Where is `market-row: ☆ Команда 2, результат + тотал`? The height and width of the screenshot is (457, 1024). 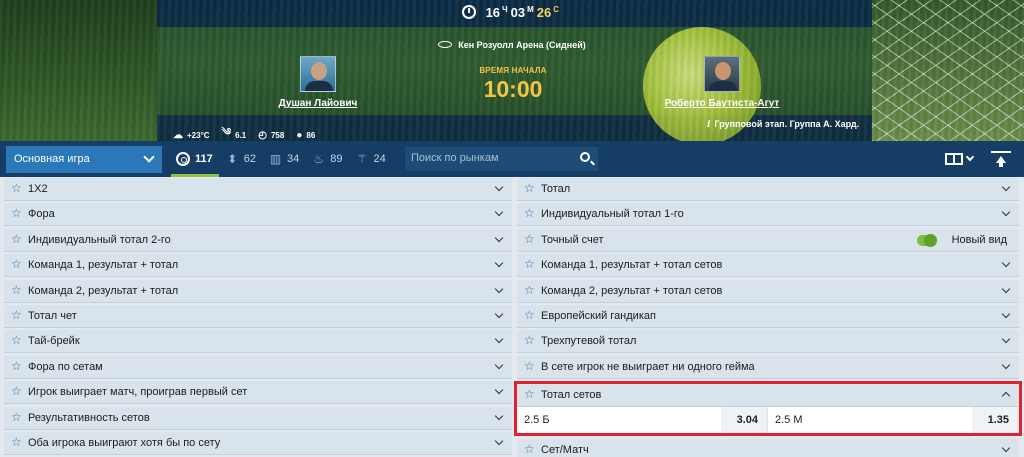
market-row: ☆ Команда 2, результат + тотал is located at coordinates (258, 291).